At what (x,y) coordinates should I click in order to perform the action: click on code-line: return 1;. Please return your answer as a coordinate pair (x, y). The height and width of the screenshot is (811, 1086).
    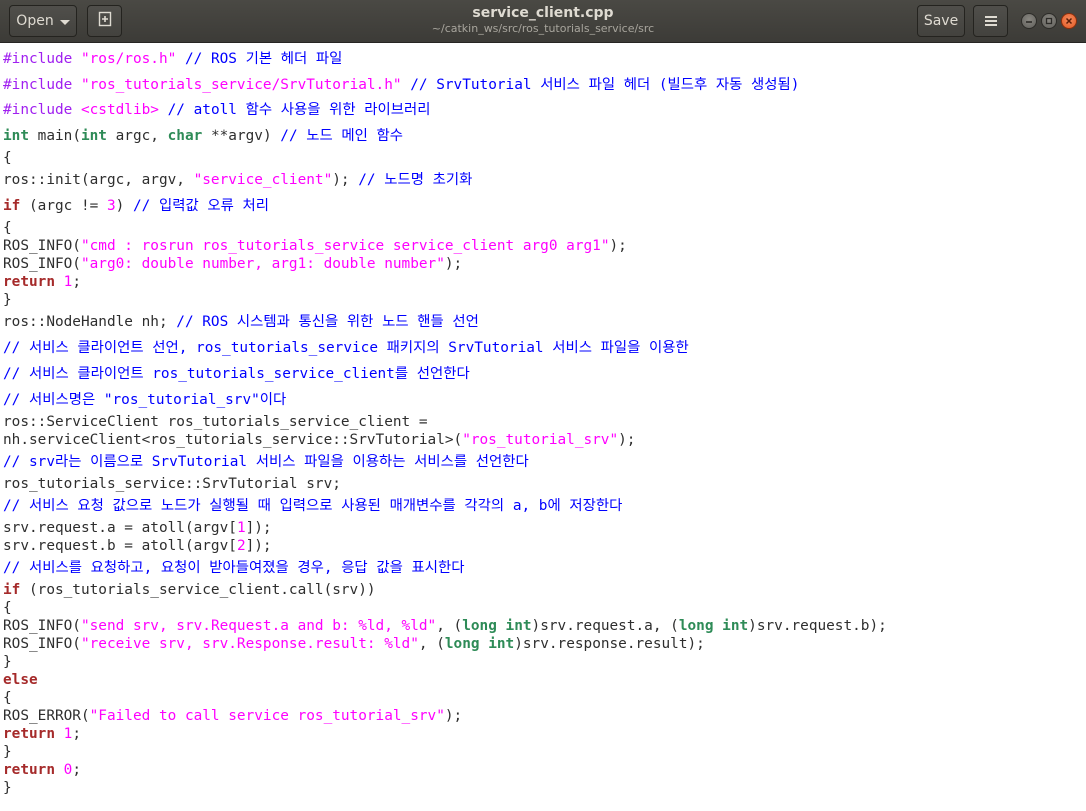
    Looking at the image, I should click on (42, 282).